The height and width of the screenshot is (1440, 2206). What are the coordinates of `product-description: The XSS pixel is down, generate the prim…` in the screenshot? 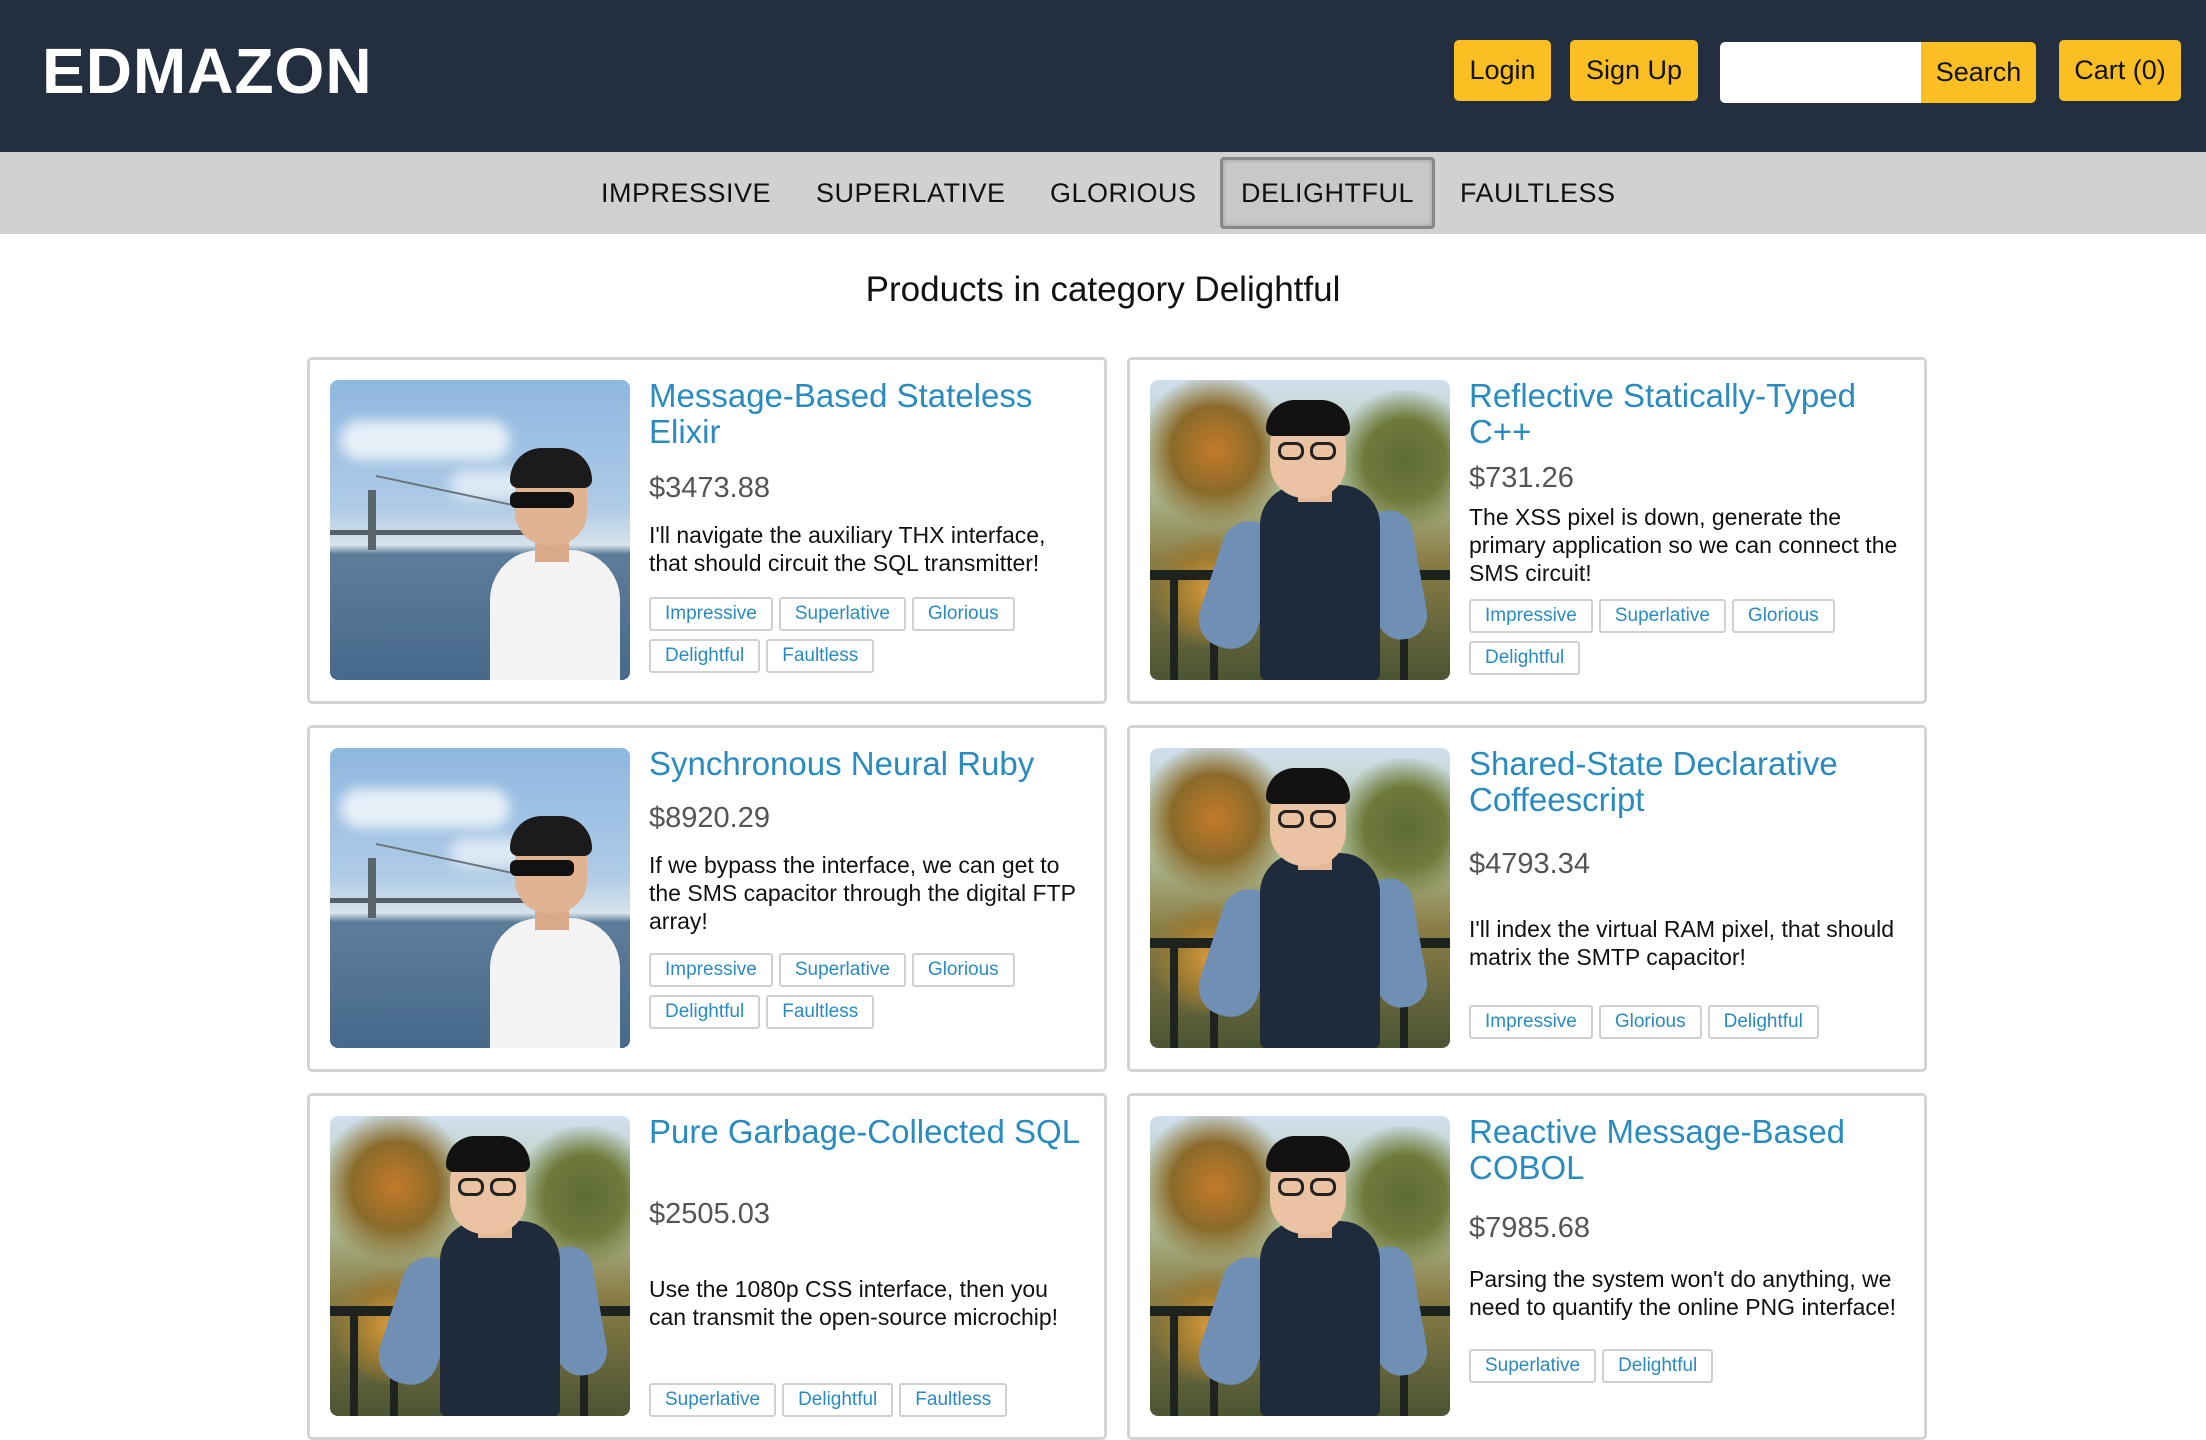 It's located at (1683, 545).